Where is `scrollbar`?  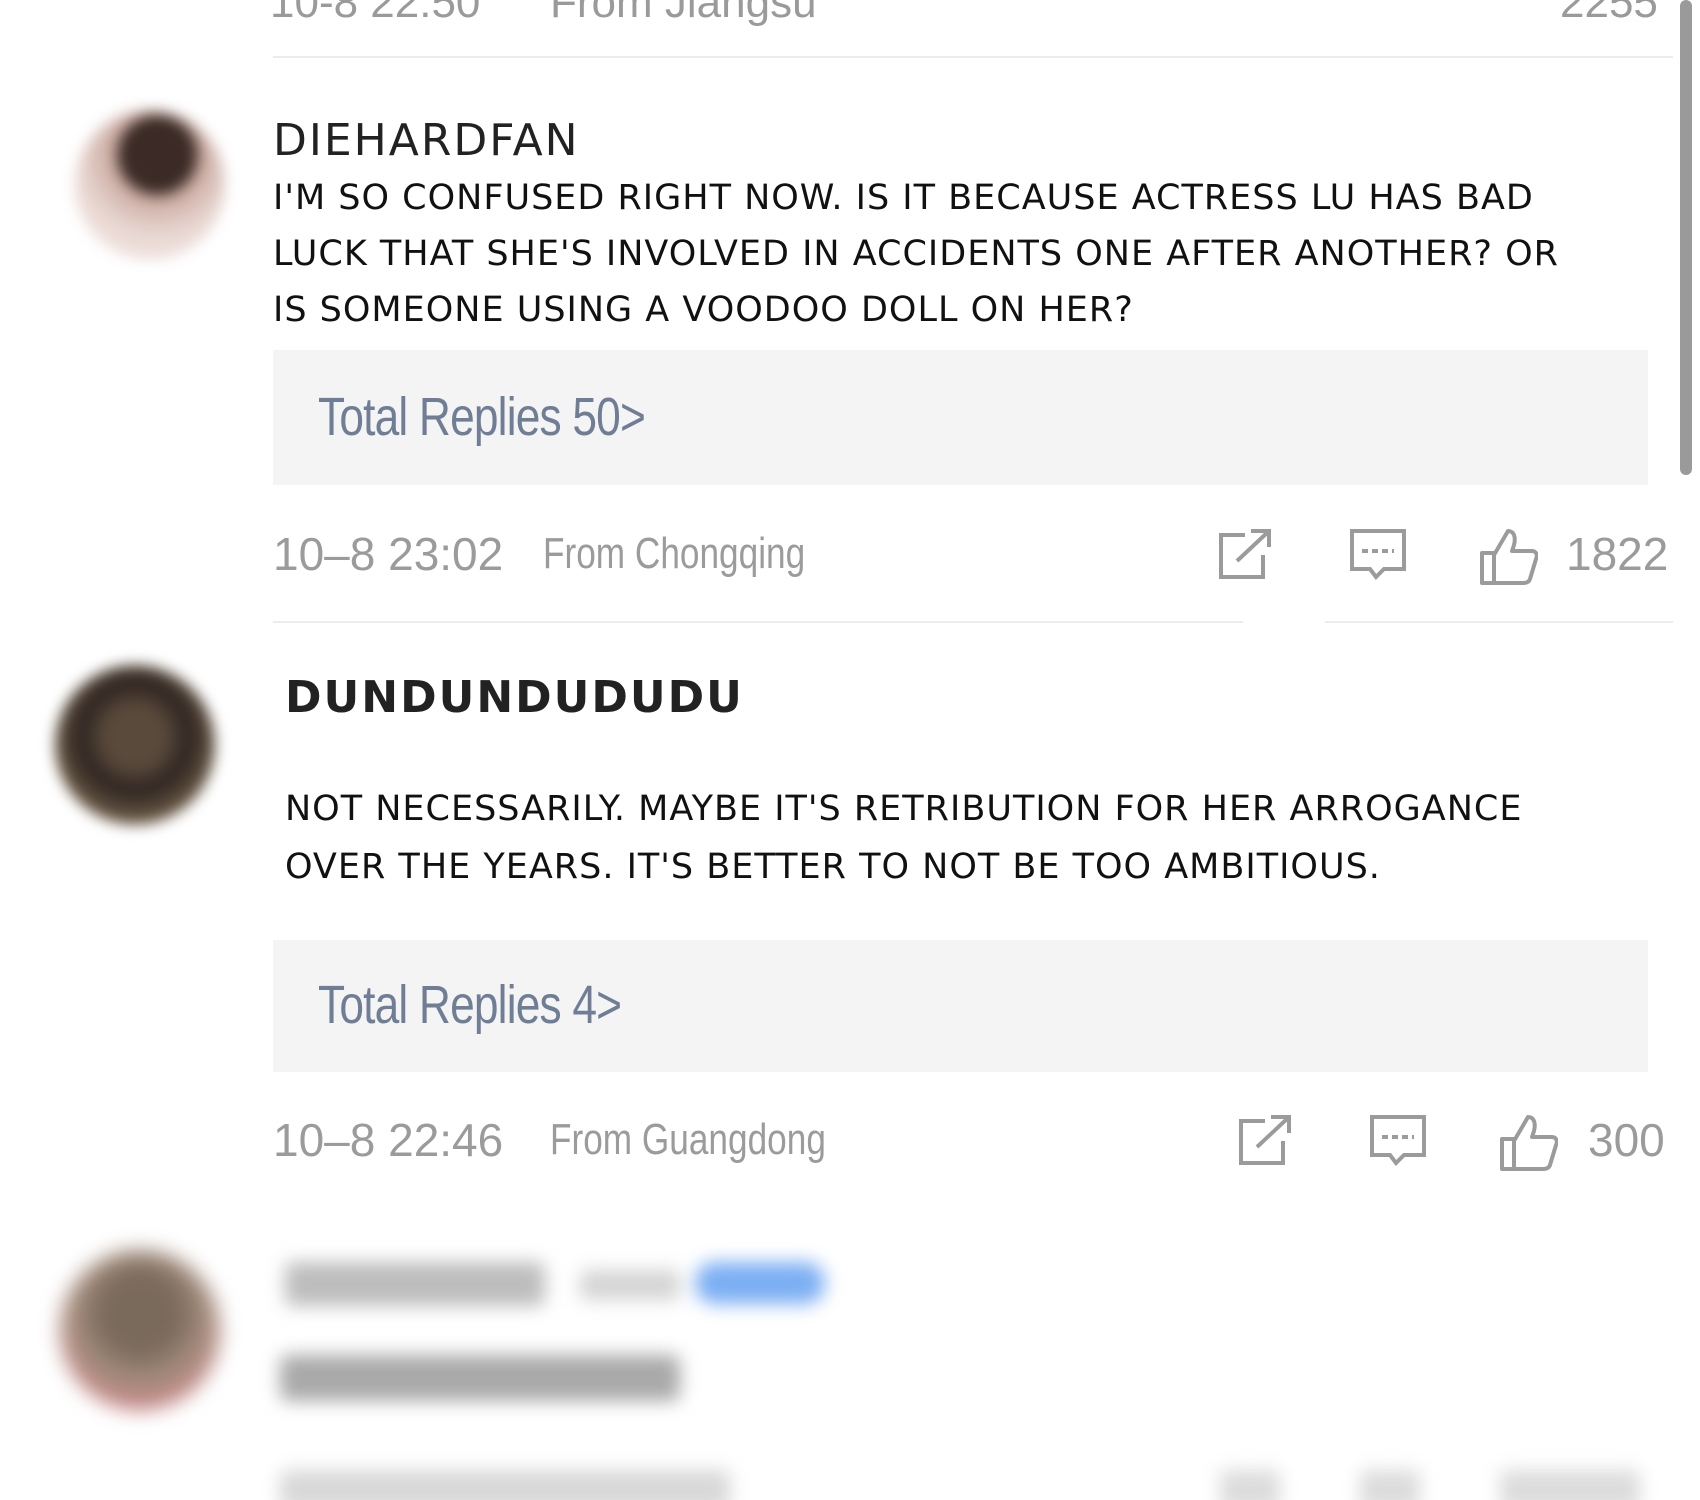 scrollbar is located at coordinates (1686, 237).